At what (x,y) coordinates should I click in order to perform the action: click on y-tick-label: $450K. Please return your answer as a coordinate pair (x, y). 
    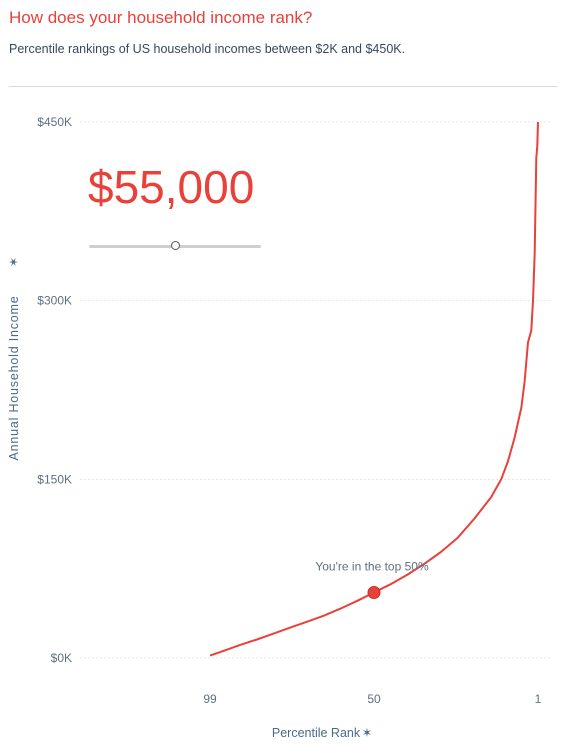
    Looking at the image, I should click on (54, 122).